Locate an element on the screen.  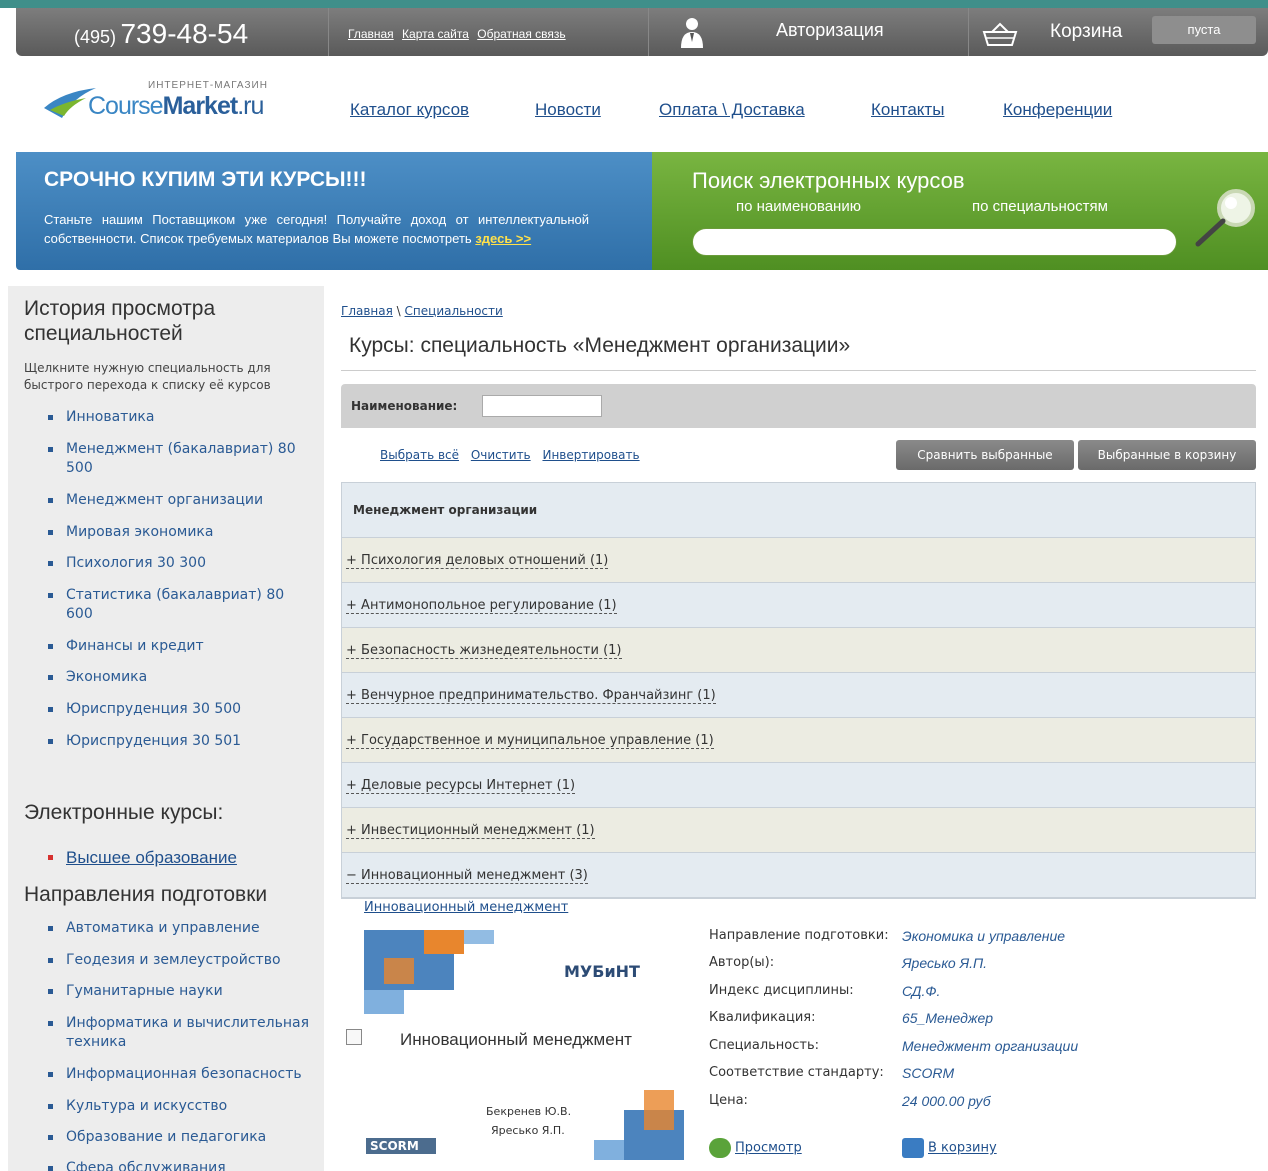
search-input is located at coordinates (934, 242).